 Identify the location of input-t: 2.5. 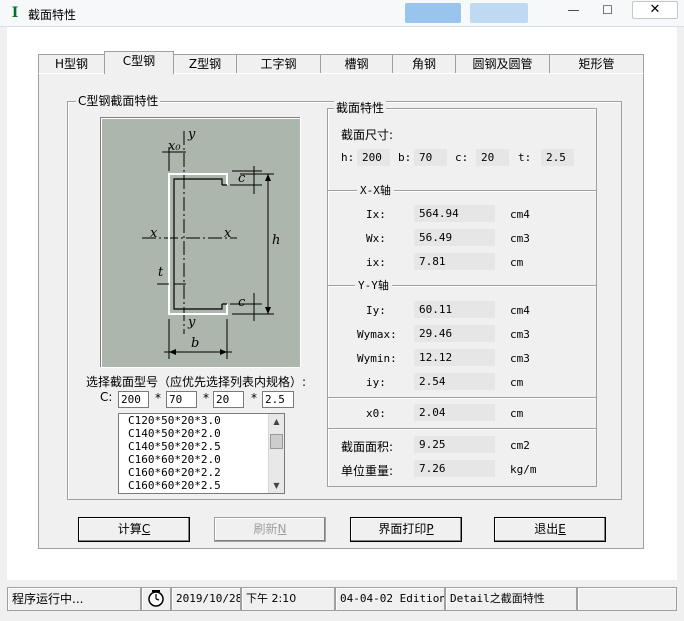
(278, 399).